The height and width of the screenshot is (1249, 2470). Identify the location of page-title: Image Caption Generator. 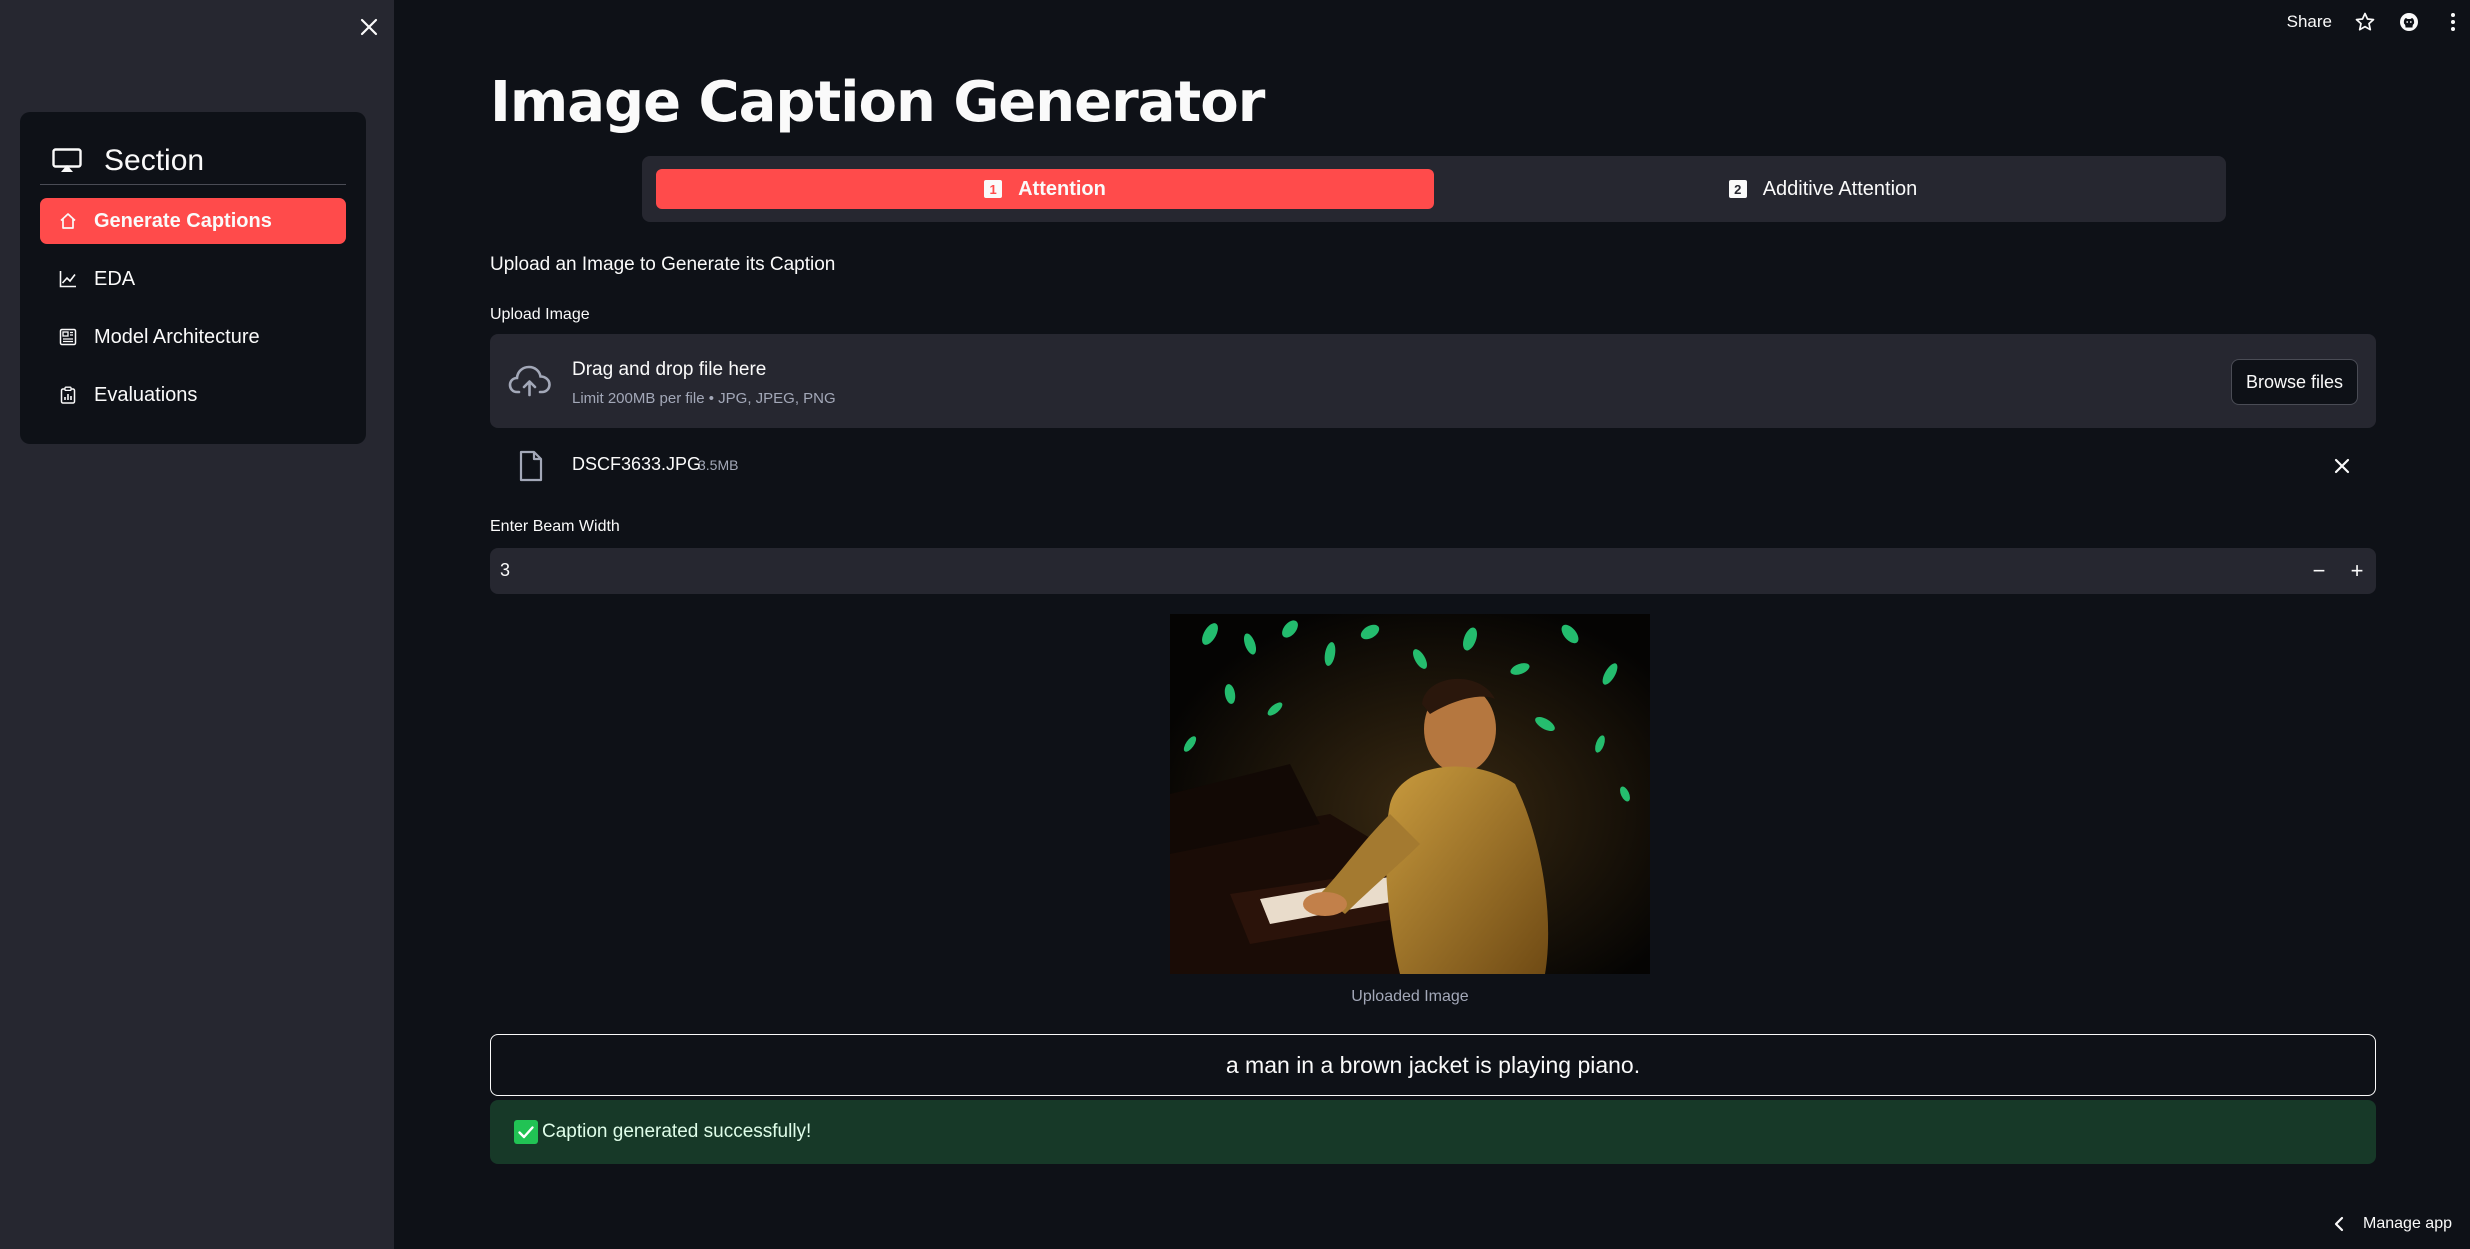
(877, 102).